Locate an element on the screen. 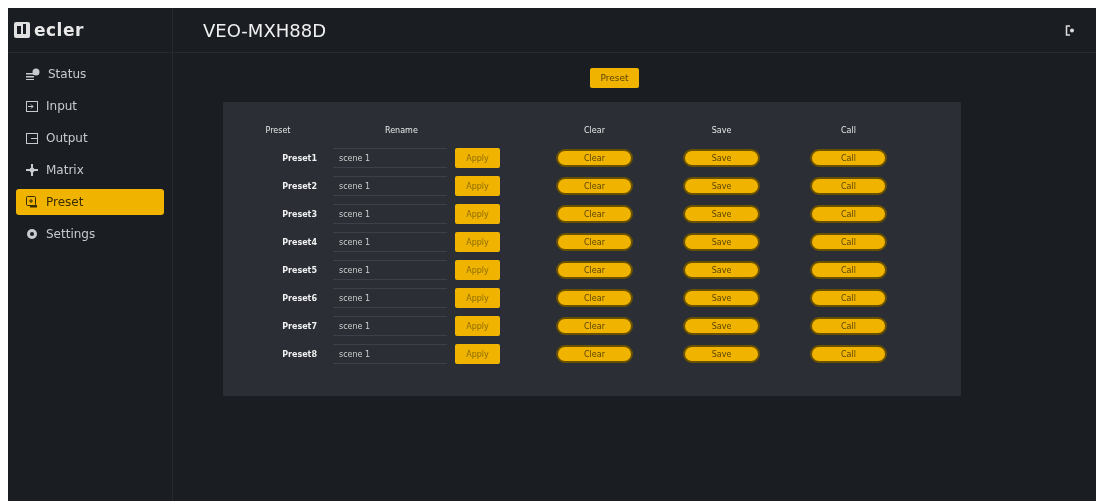  output-icon is located at coordinates (32, 138).